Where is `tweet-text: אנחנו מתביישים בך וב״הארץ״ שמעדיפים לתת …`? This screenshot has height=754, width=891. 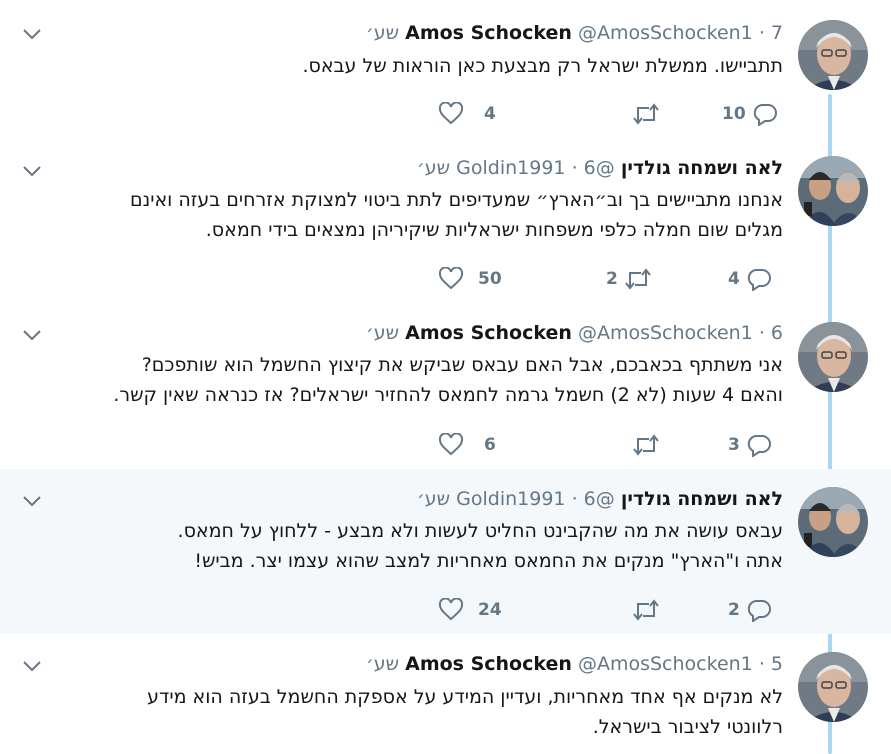 tweet-text: אנחנו מתביישים בך וב״הארץ״ שמעדיפים לתת … is located at coordinates (456, 215).